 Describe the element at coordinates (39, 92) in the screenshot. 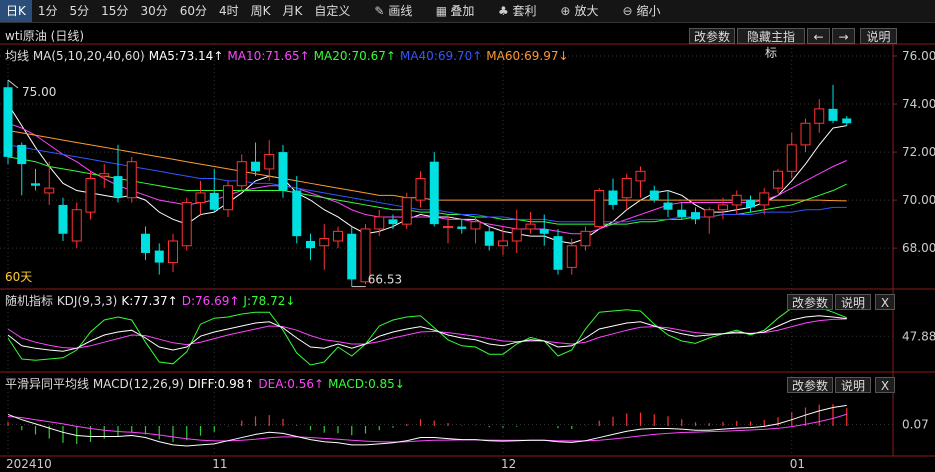

I see `high-label: 75.00` at that location.